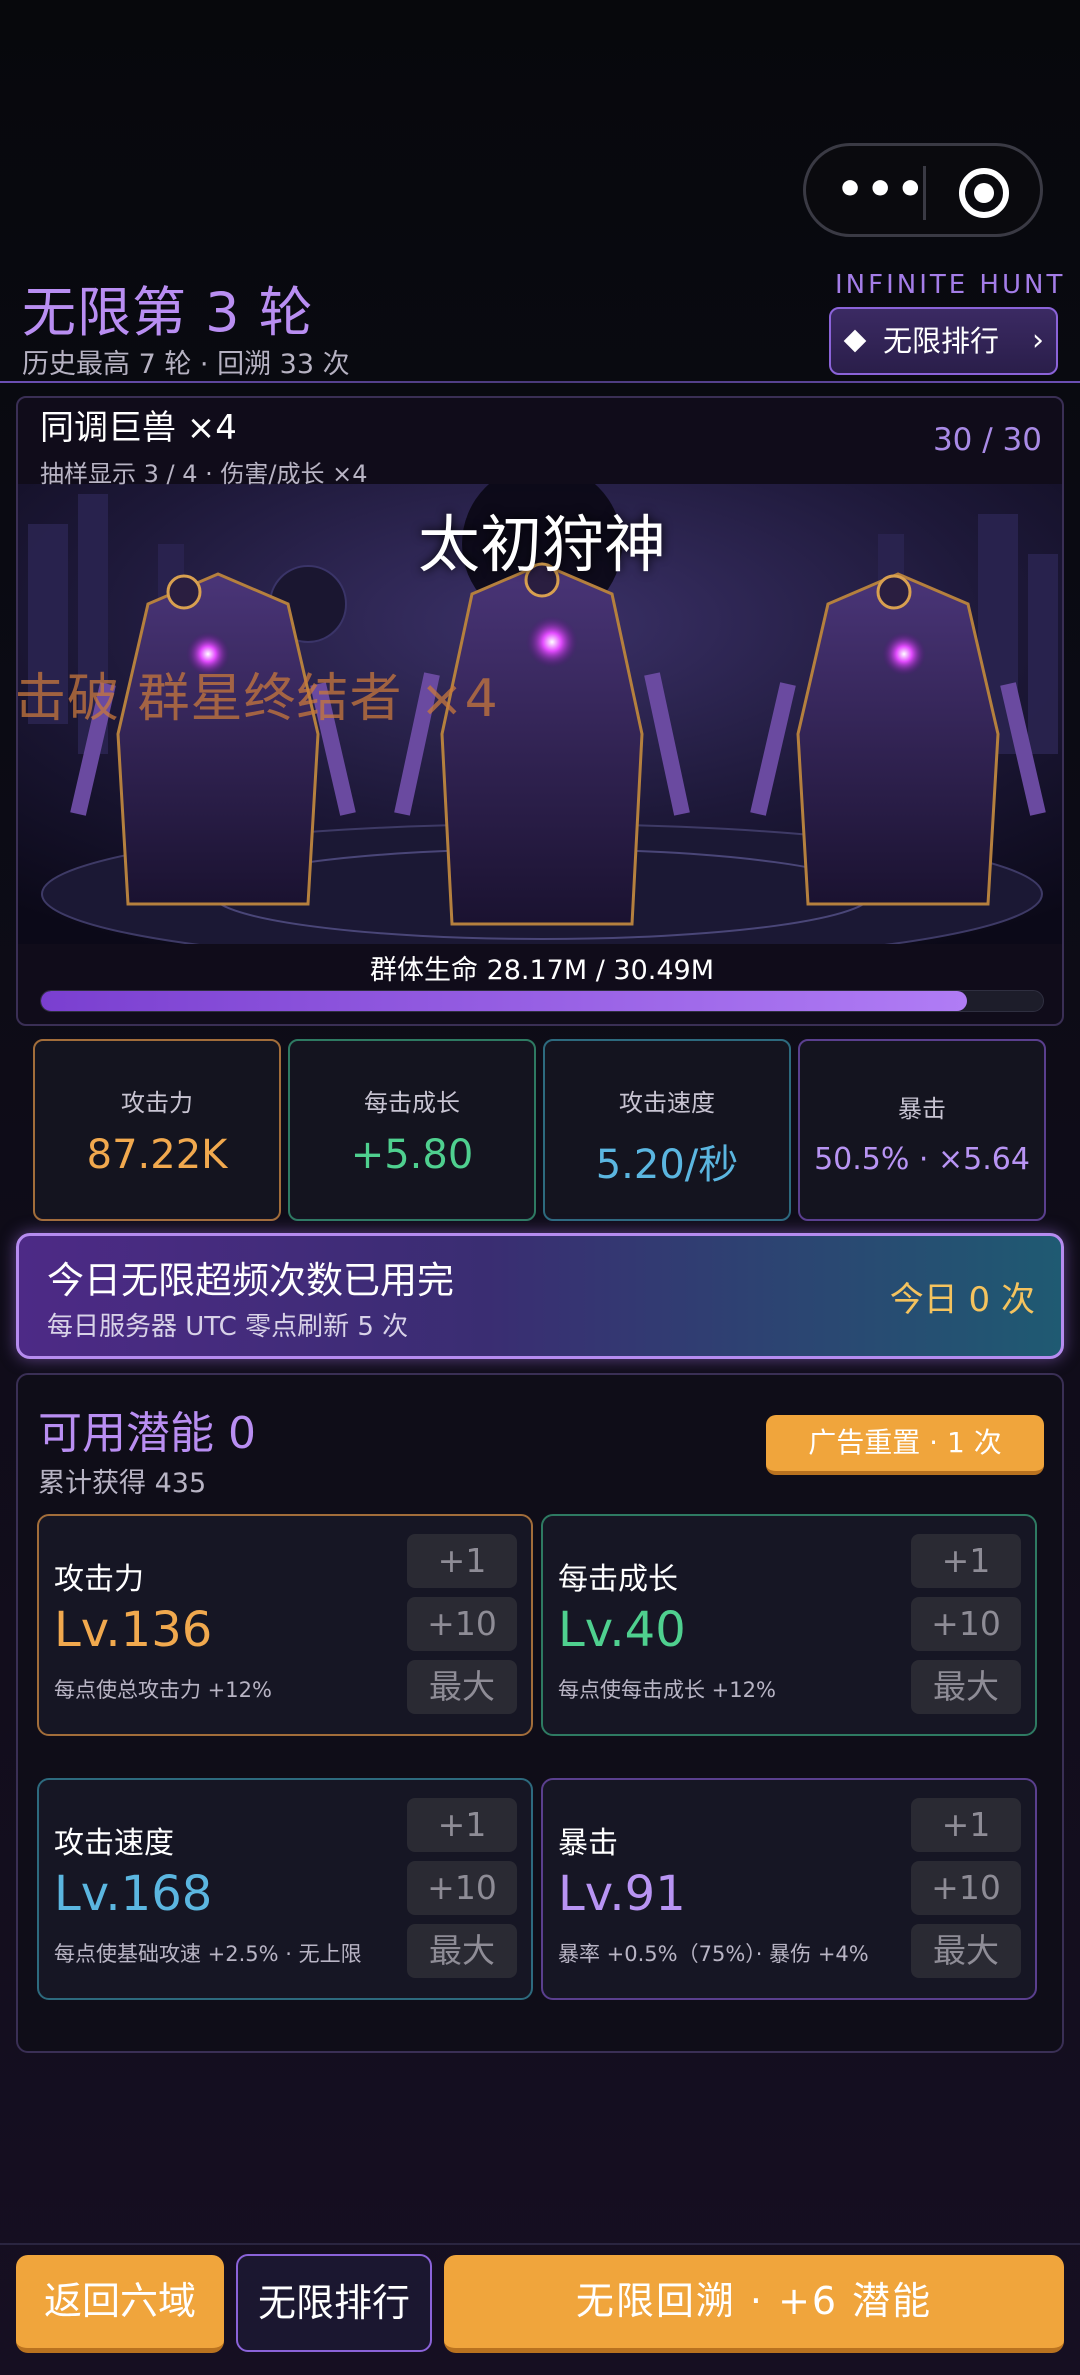 Image resolution: width=1080 pixels, height=2375 pixels. What do you see at coordinates (922, 1159) in the screenshot?
I see `stat-crit-value: 50.5% · ×5.64` at bounding box center [922, 1159].